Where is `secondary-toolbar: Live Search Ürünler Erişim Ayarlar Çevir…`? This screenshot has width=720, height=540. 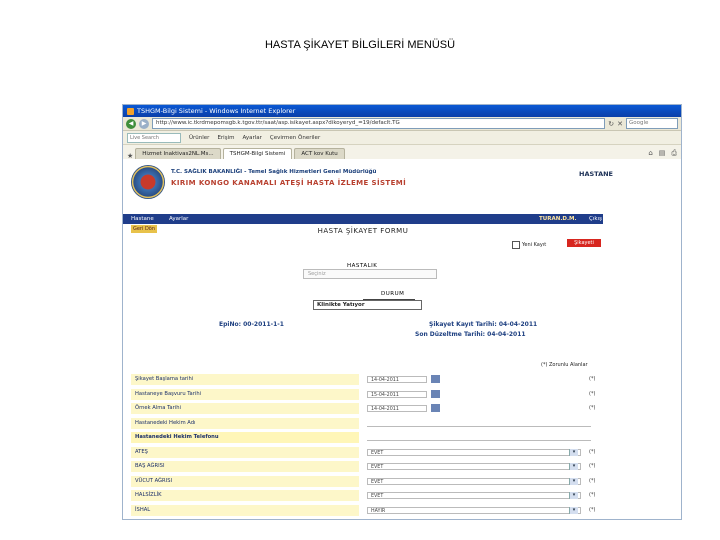
secondary-toolbar: Live Search Ürünler Erişim Ayarlar Çevir… is located at coordinates (402, 138).